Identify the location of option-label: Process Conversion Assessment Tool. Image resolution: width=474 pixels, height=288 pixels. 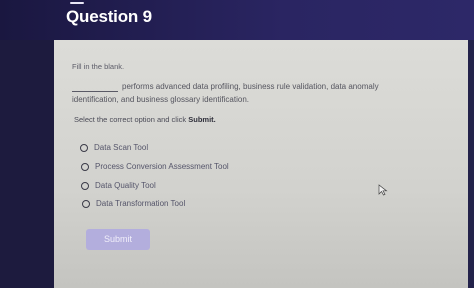
(162, 166).